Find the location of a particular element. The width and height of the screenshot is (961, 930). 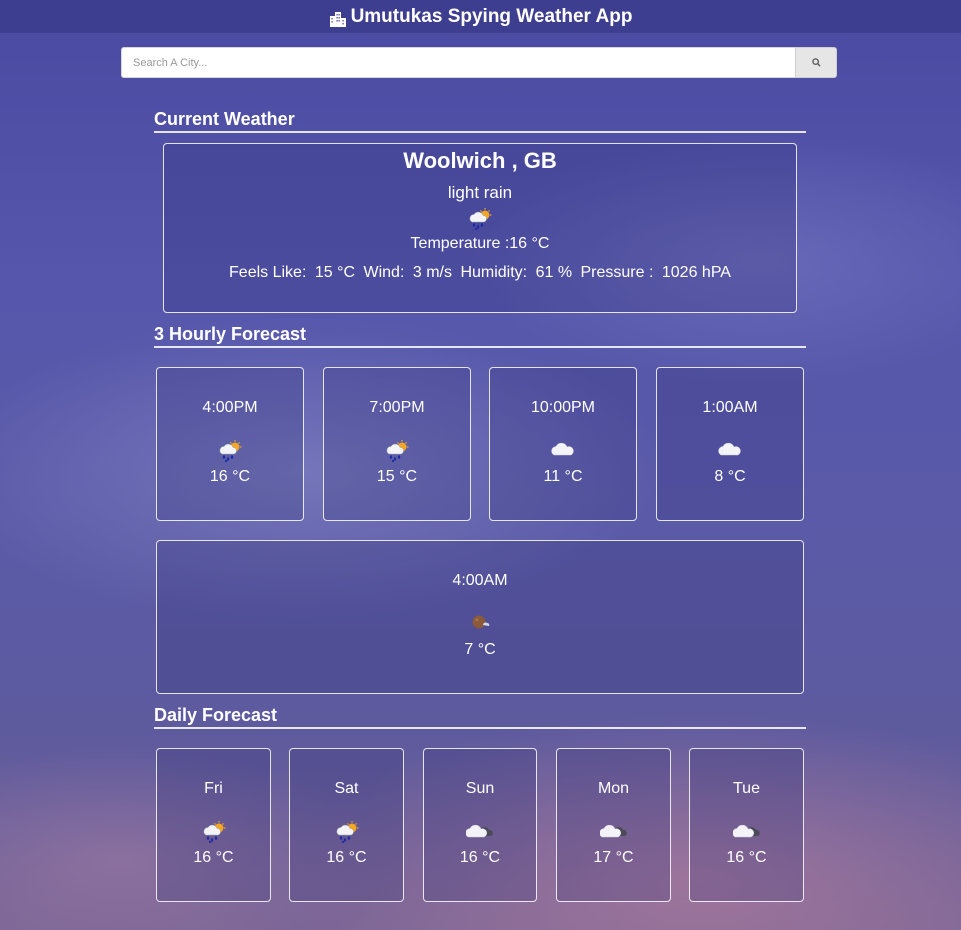

hourly-forecast-card: 7:00PM 15 °C is located at coordinates (397, 444).